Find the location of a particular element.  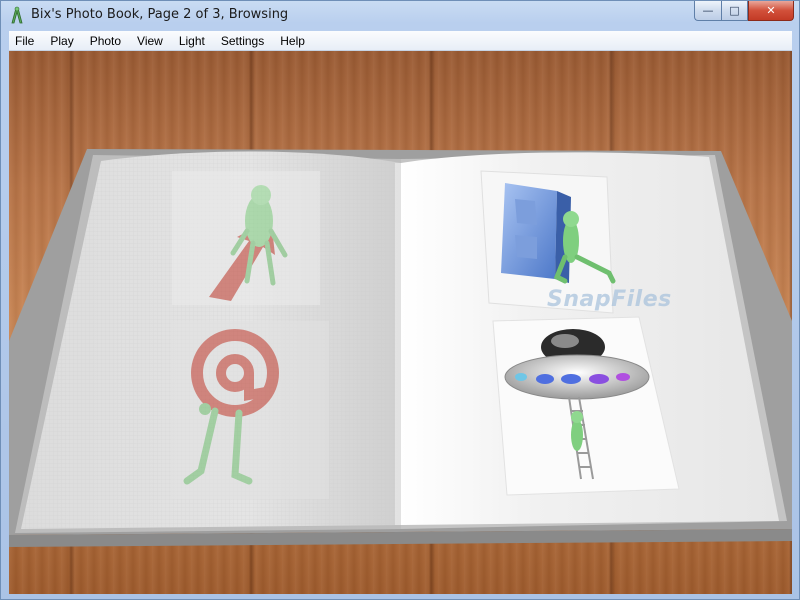

menu-view: View is located at coordinates (150, 41).